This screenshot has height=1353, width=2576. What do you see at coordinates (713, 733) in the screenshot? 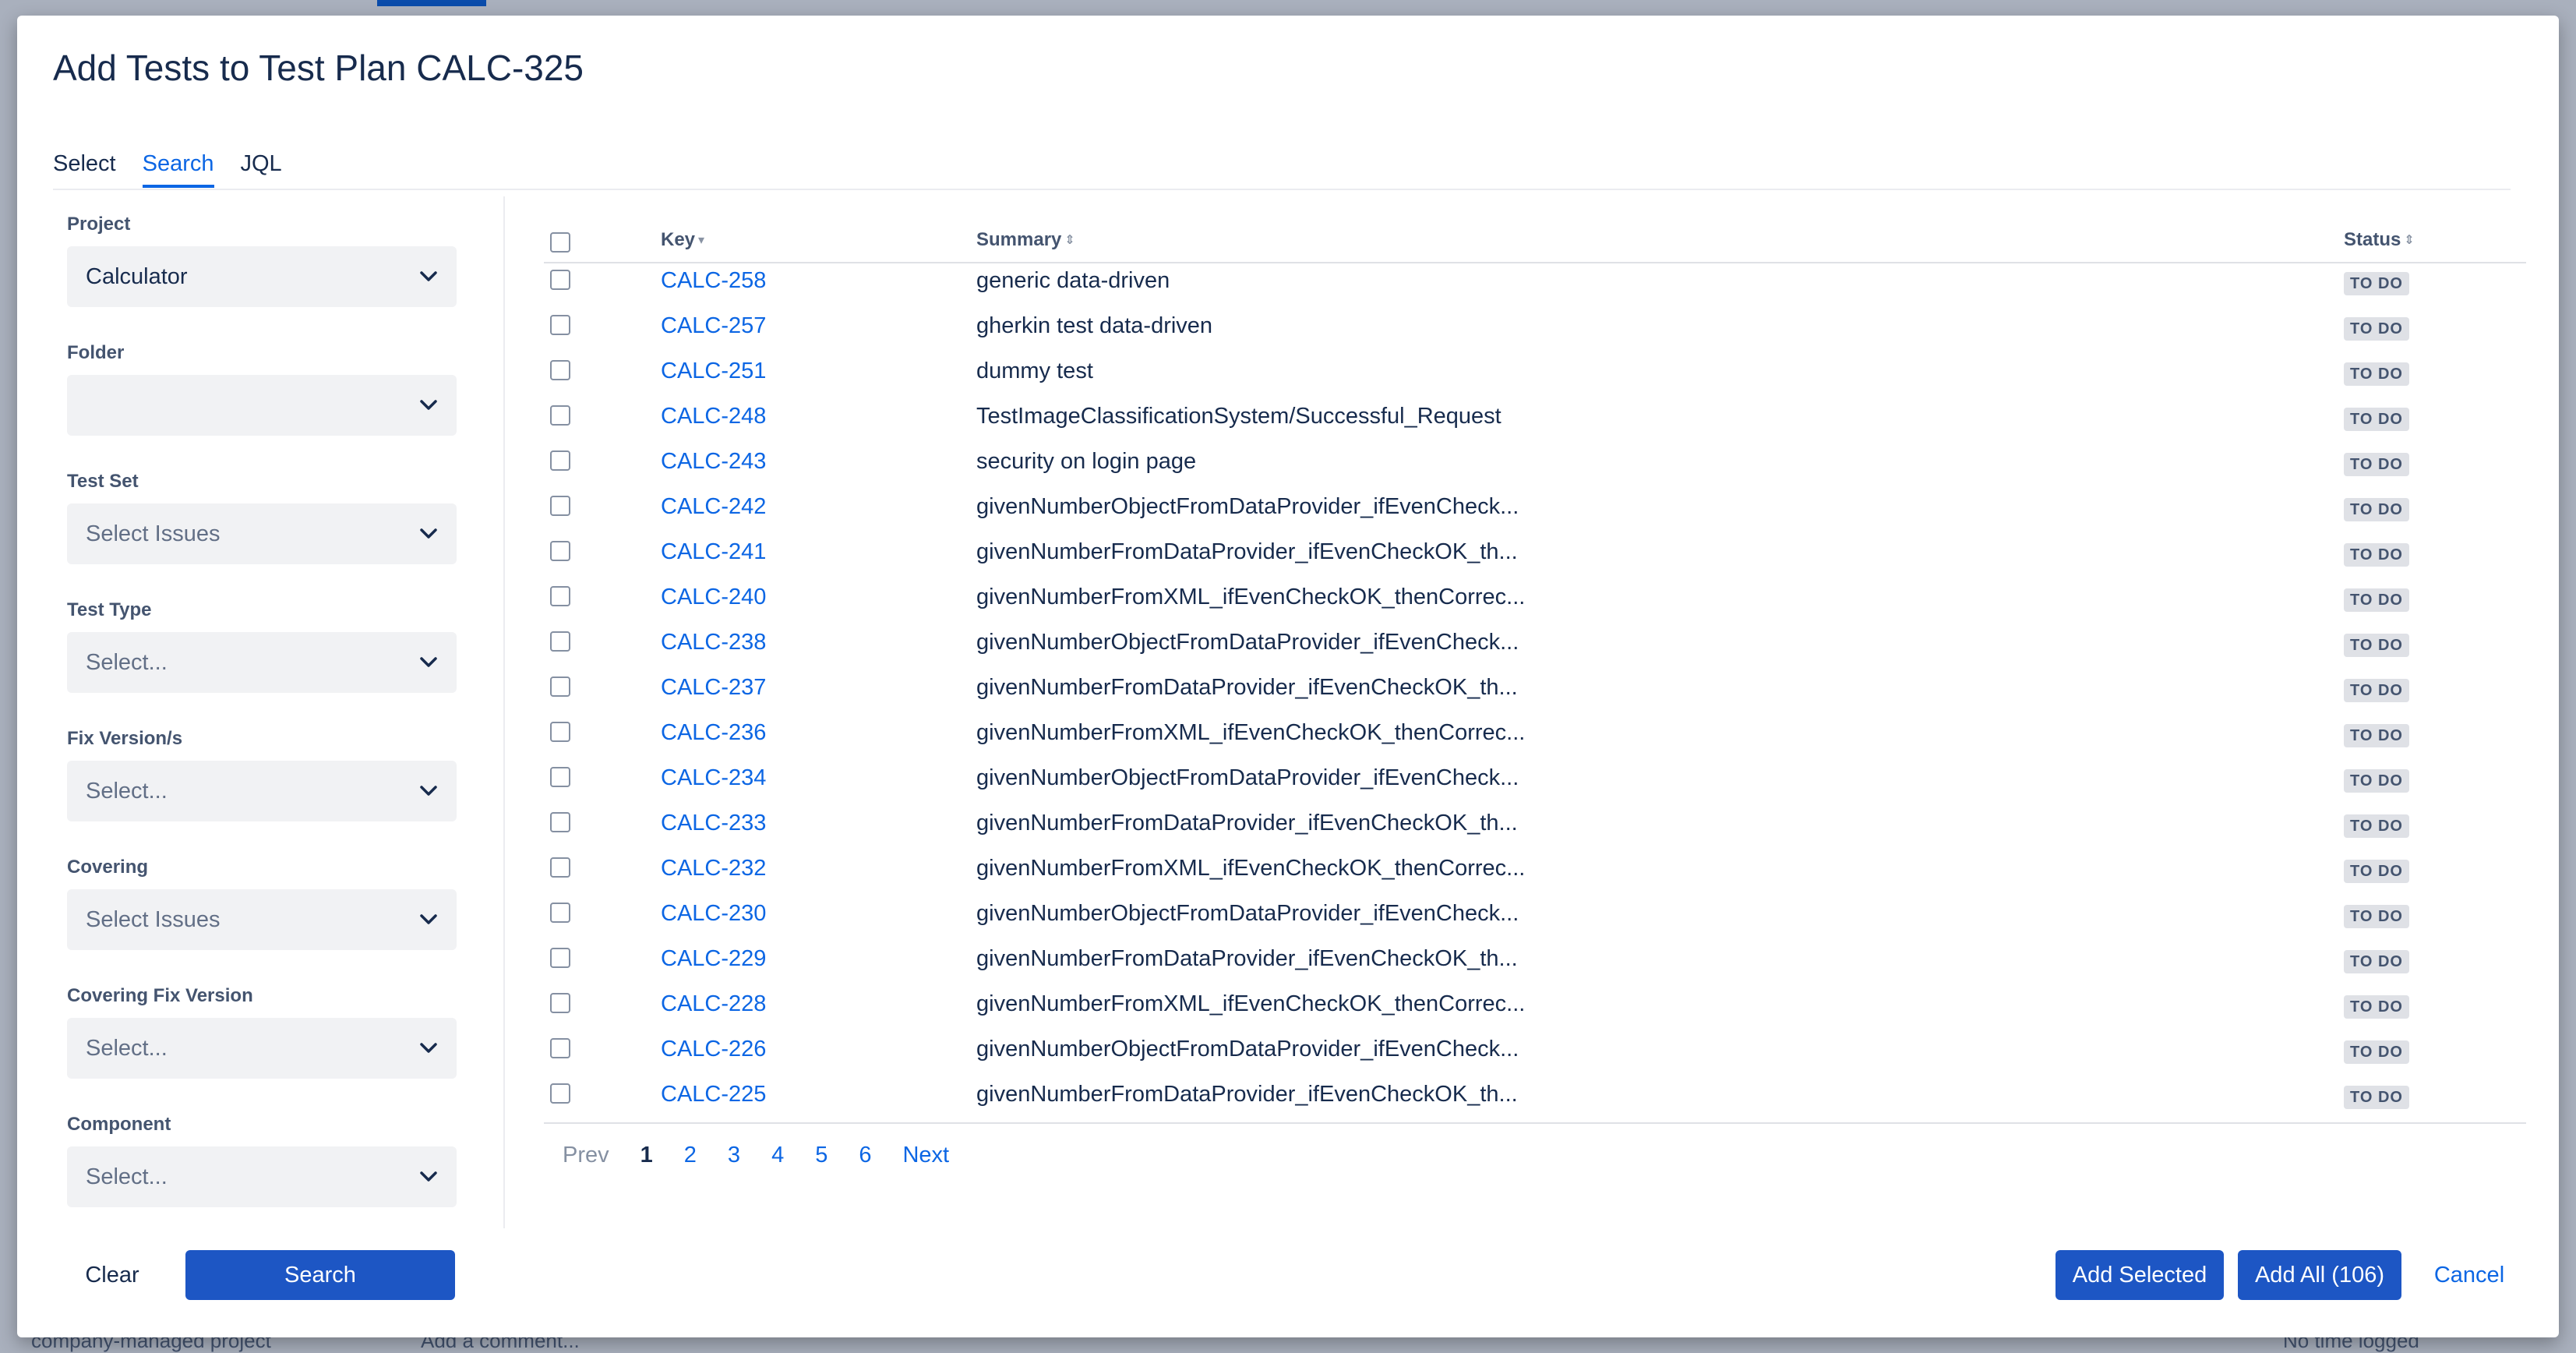
I see `issue-key-link: CALC-236` at bounding box center [713, 733].